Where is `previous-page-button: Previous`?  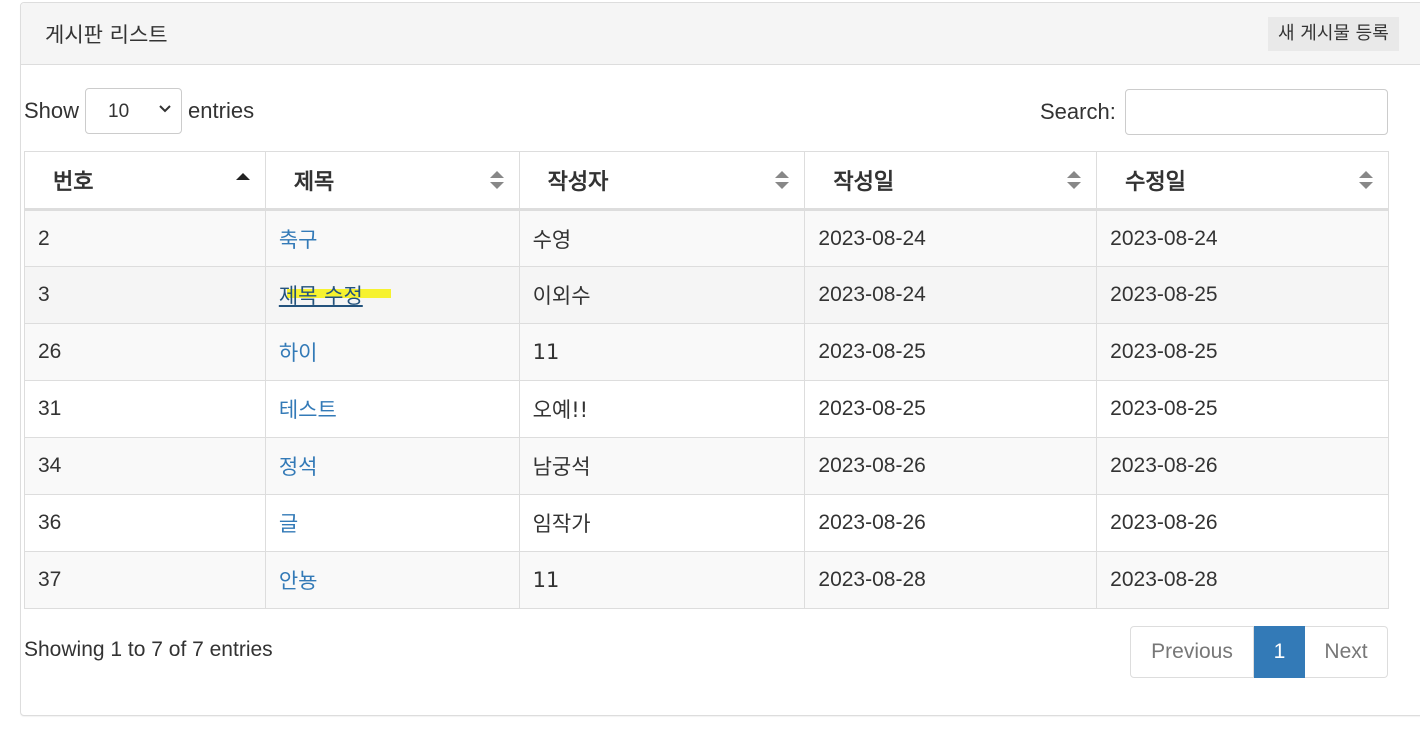
previous-page-button: Previous is located at coordinates (1192, 652).